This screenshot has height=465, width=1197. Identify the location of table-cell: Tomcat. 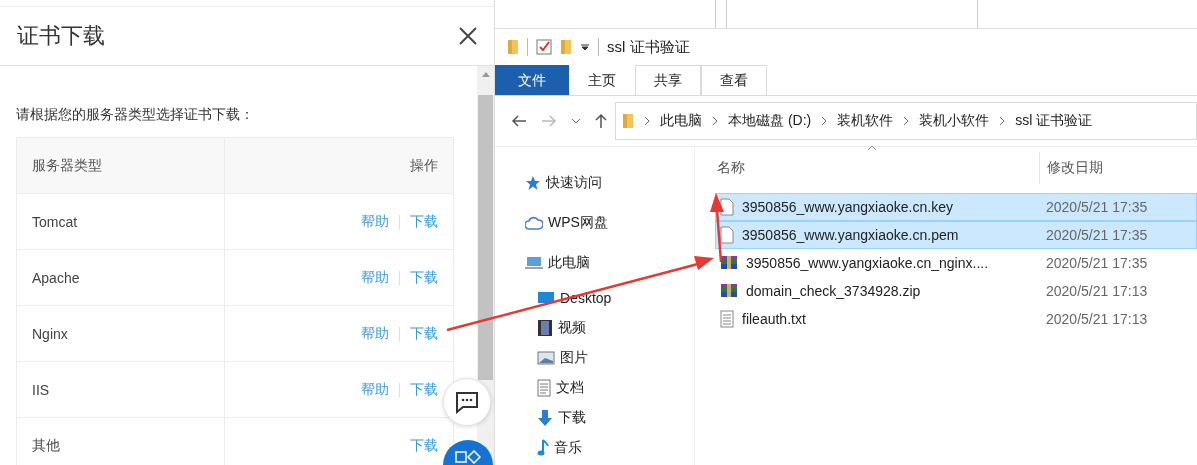
(120, 221).